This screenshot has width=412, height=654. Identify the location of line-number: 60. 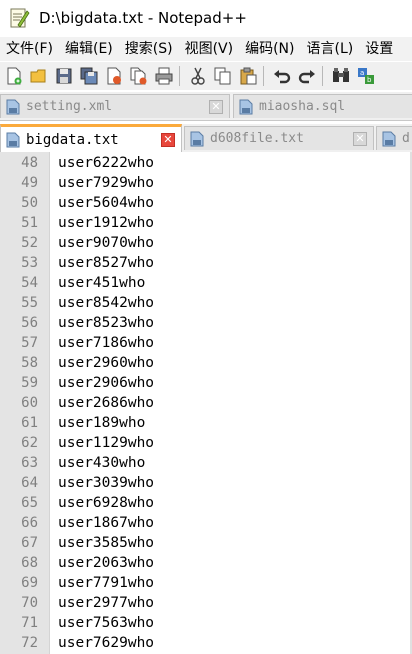
(29, 403).